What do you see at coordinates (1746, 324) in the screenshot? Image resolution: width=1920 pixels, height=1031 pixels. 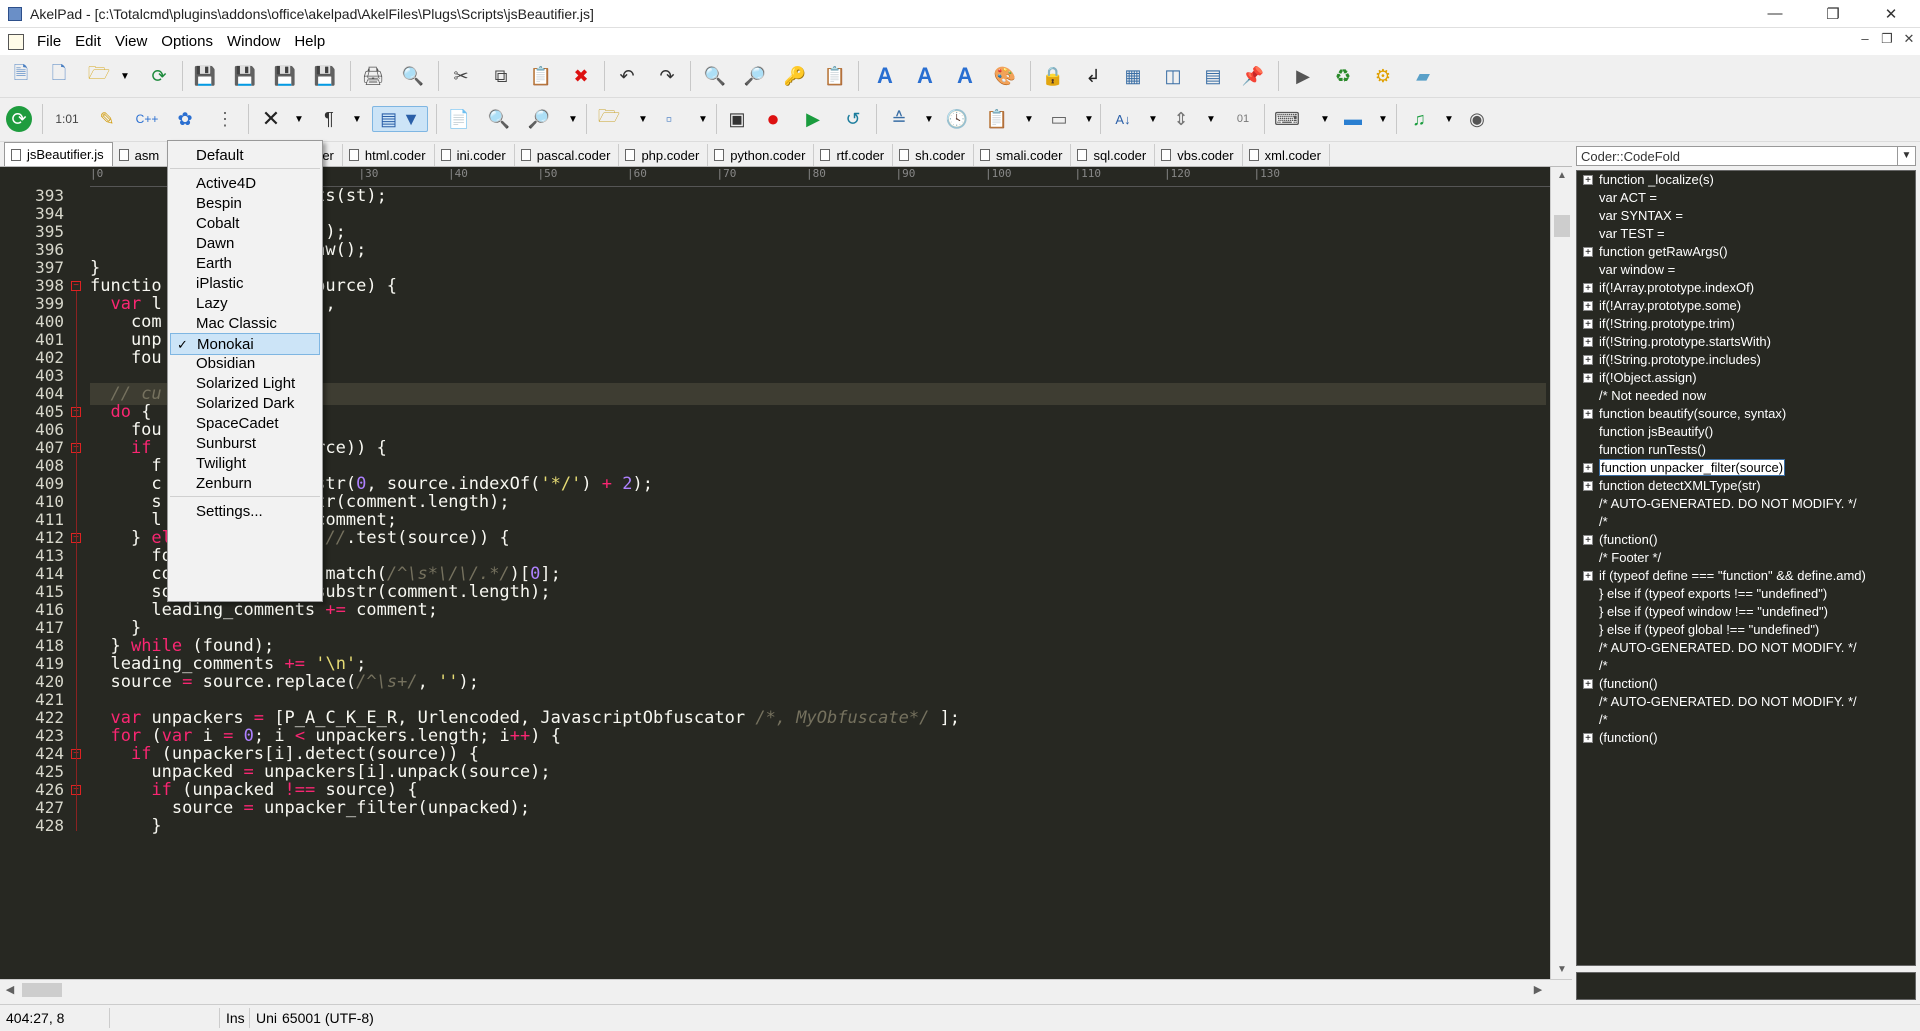 I see `tree-node: + if(!String.prototype.trim)` at bounding box center [1746, 324].